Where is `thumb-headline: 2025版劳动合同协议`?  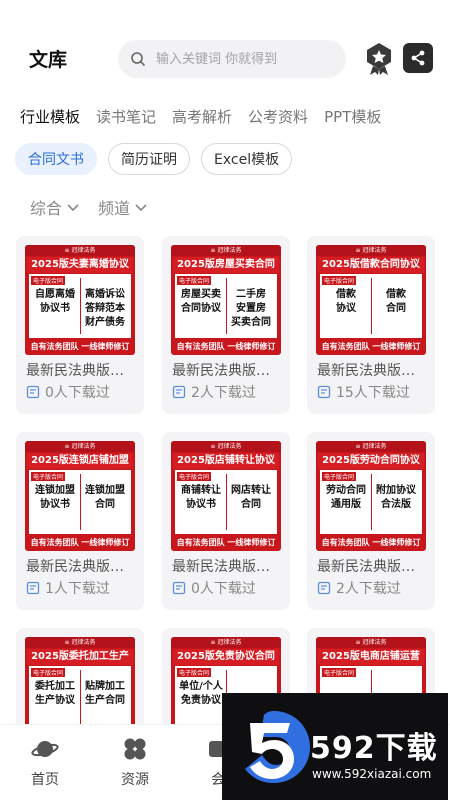 thumb-headline: 2025版劳动合同协议 is located at coordinates (371, 461).